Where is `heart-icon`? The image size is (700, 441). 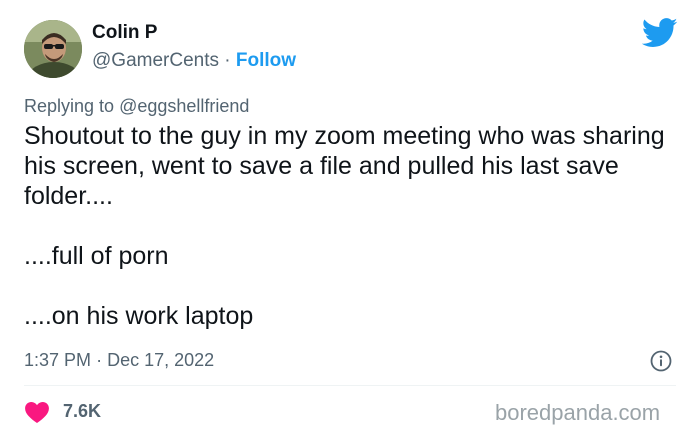
heart-icon is located at coordinates (37, 412).